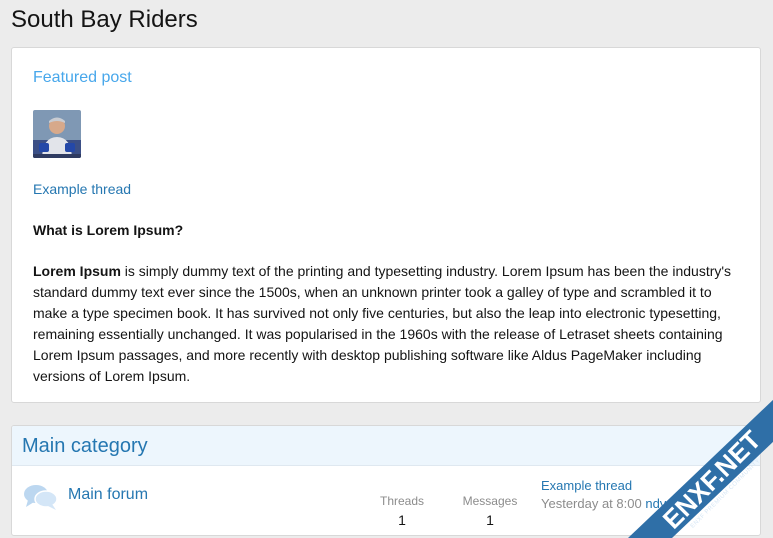 The height and width of the screenshot is (538, 773). What do you see at coordinates (77, 271) in the screenshot?
I see `post-body-lead: Lorem Ipsum` at bounding box center [77, 271].